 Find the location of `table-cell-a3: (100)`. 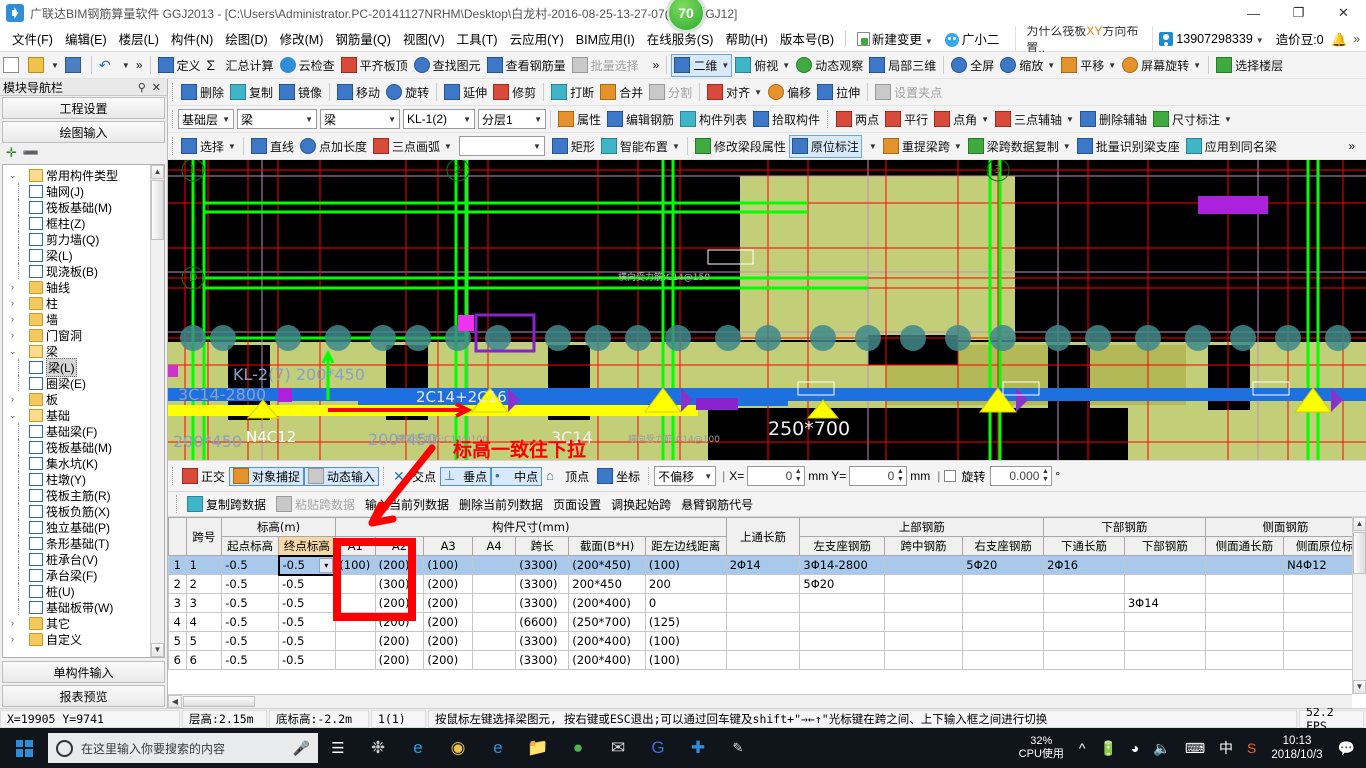

table-cell-a3: (100) is located at coordinates (448, 565).